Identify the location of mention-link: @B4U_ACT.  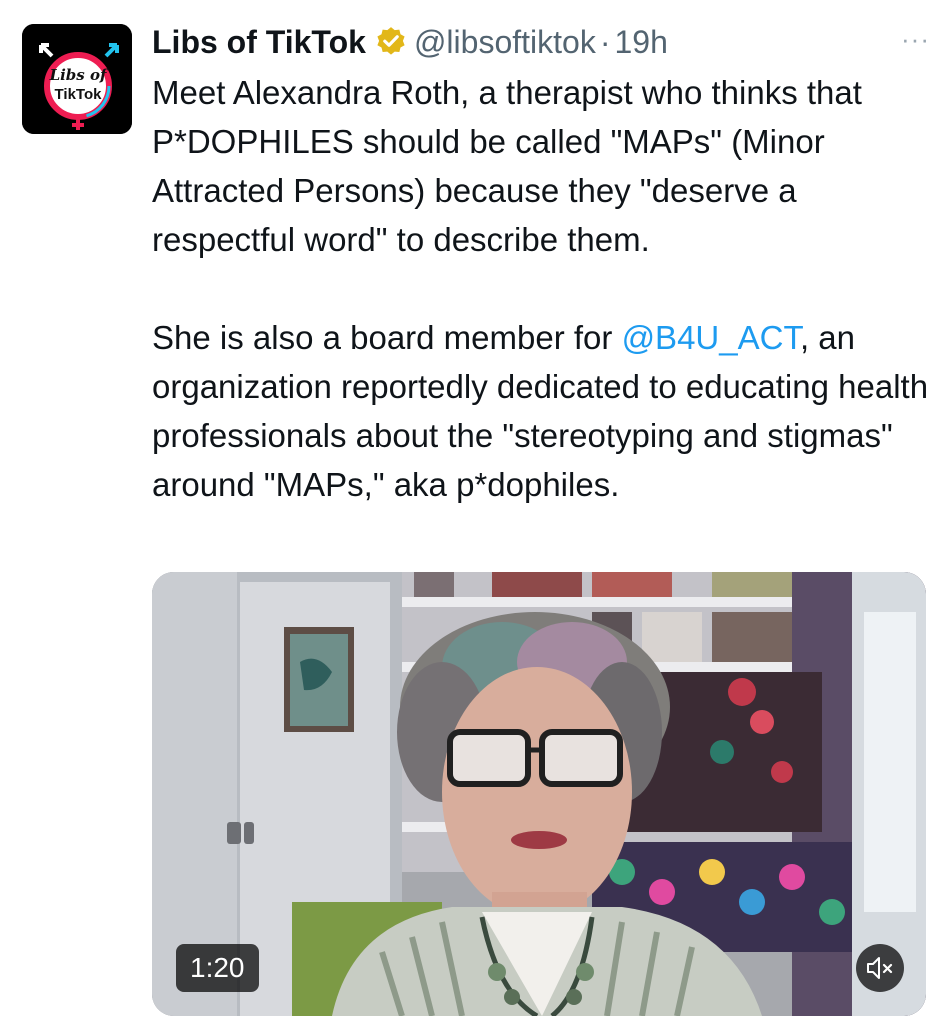
(711, 337).